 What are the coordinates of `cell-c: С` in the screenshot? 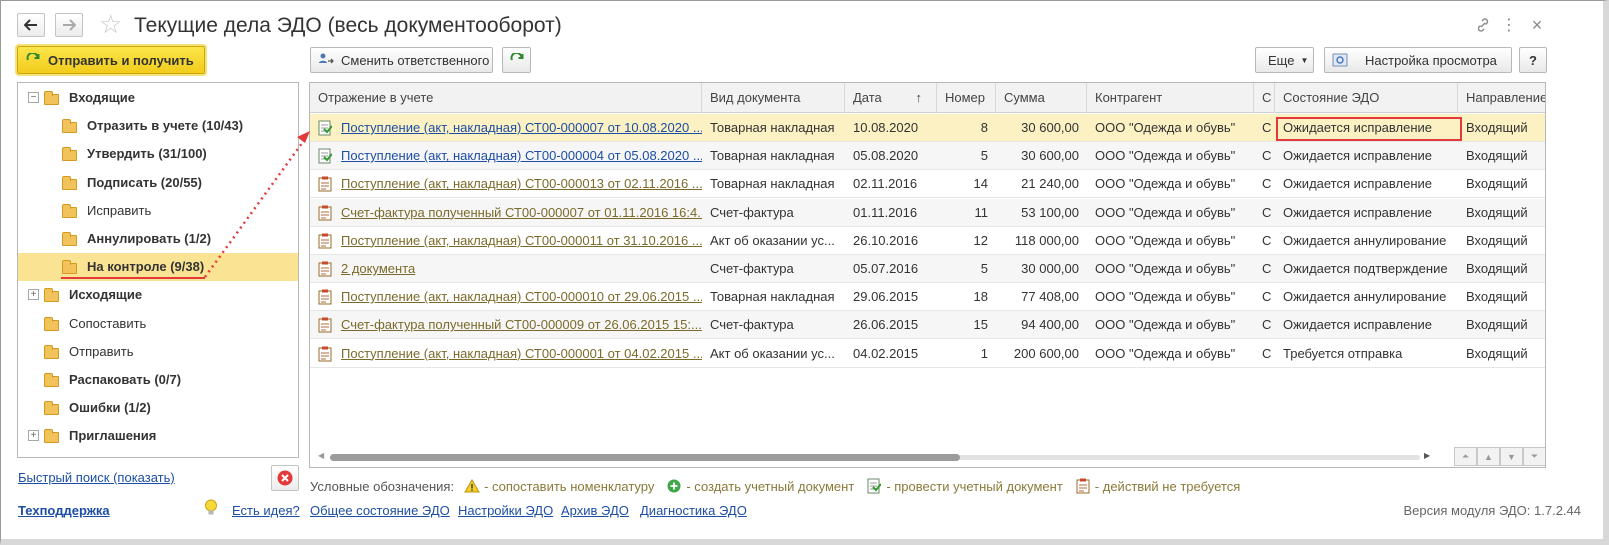 It's located at (1267, 240).